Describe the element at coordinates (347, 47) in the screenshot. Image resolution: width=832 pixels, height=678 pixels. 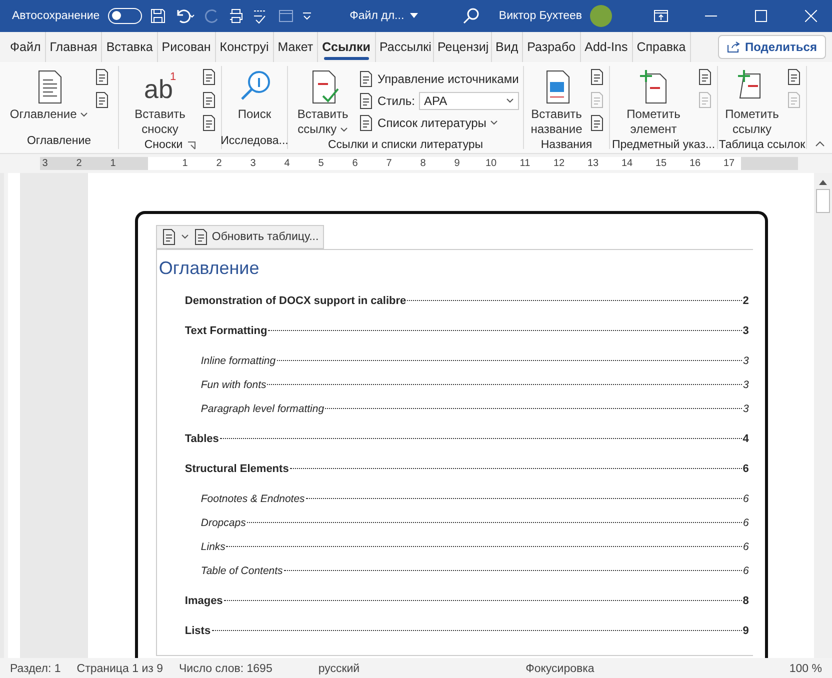
I see `ribbon-tab: Ссылки` at that location.